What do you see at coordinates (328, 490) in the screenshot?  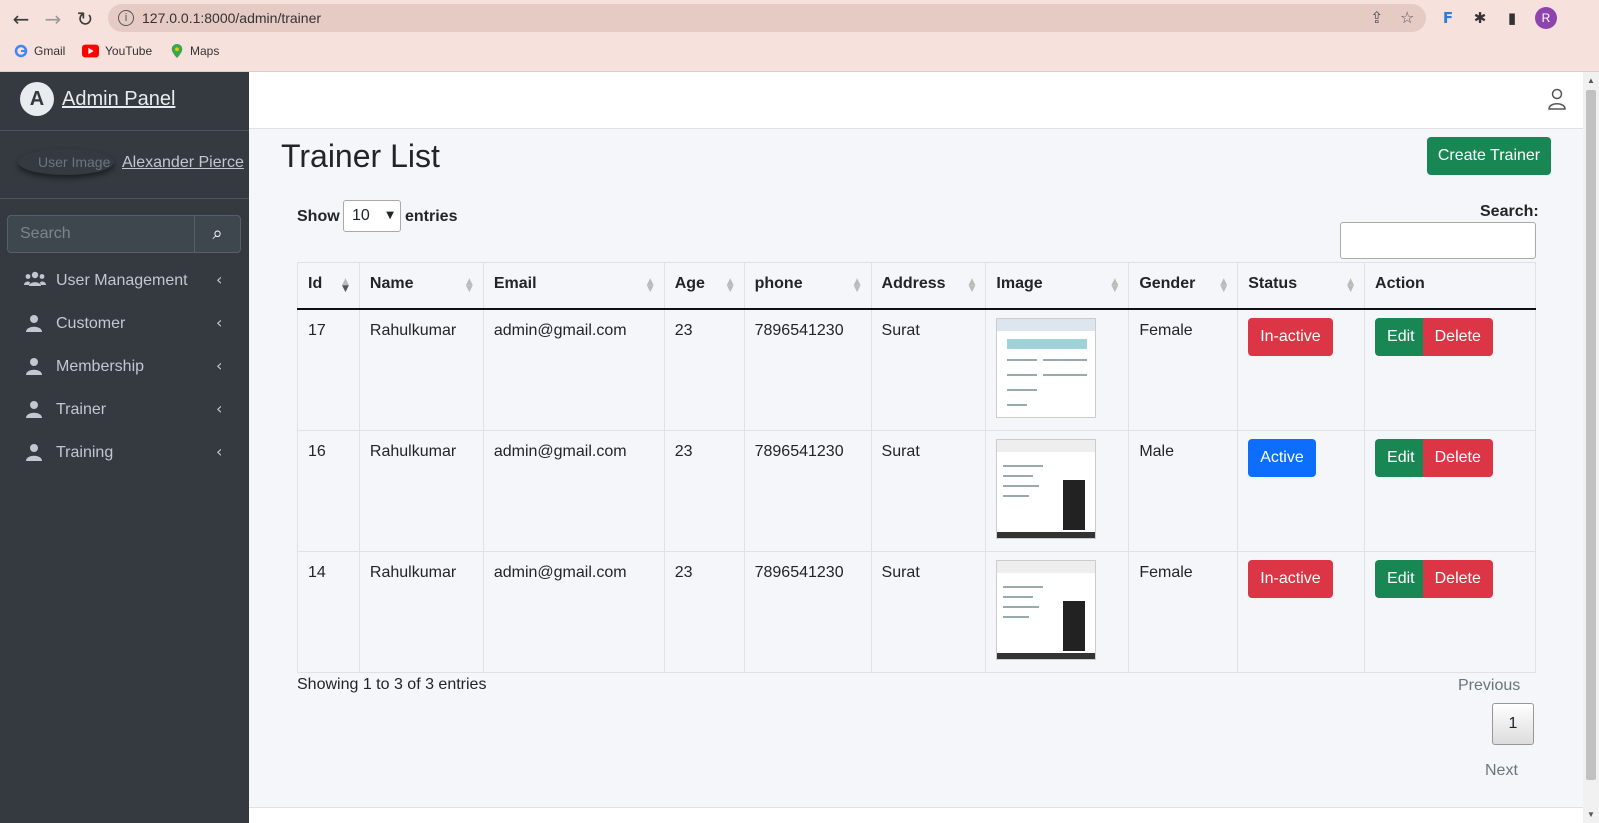 I see `cell-id: 16` at bounding box center [328, 490].